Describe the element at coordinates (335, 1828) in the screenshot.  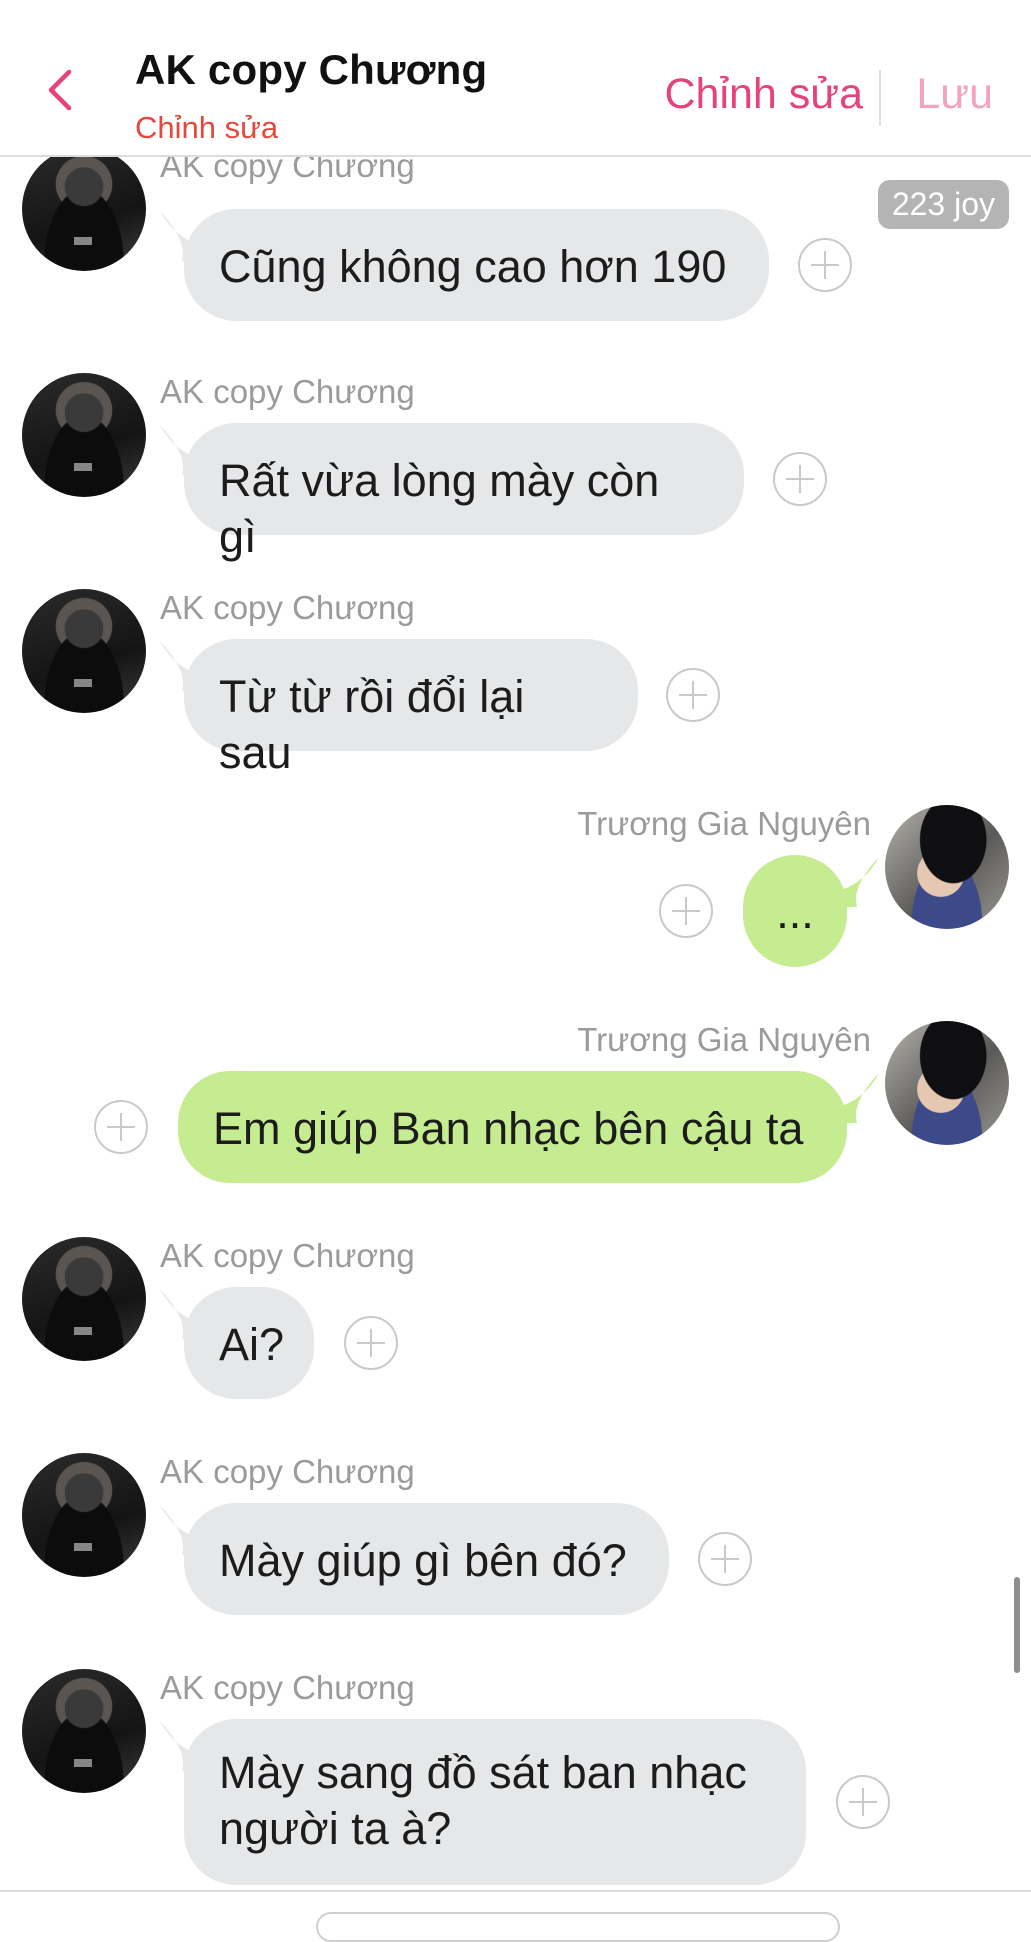
I see `message-line: người ta à?` at that location.